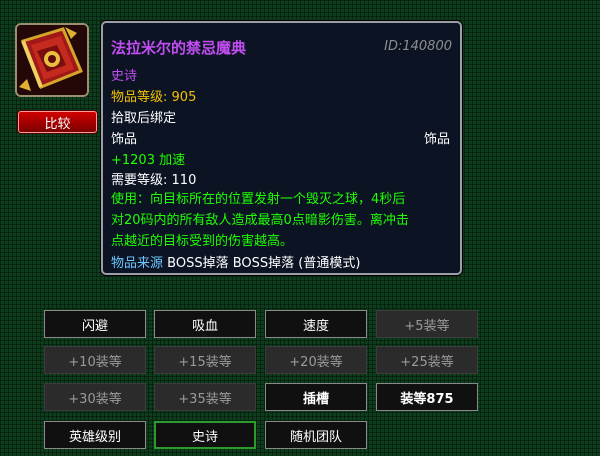 The height and width of the screenshot is (456, 600). Describe the element at coordinates (205, 397) in the screenshot. I see `filter-ilvl-plus35-button: +35装等` at that location.